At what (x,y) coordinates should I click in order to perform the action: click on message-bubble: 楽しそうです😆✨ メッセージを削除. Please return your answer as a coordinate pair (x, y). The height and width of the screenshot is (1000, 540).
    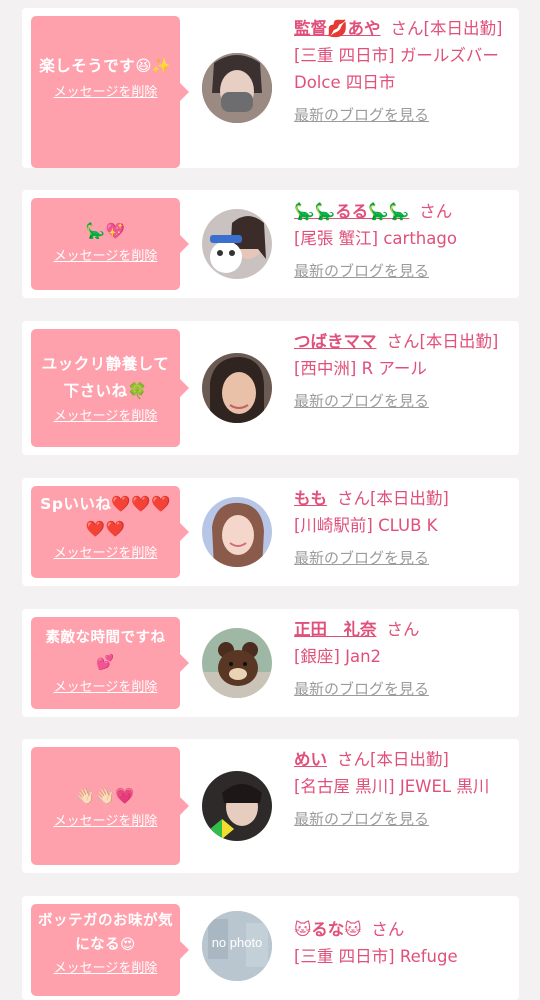
    Looking at the image, I should click on (110, 92).